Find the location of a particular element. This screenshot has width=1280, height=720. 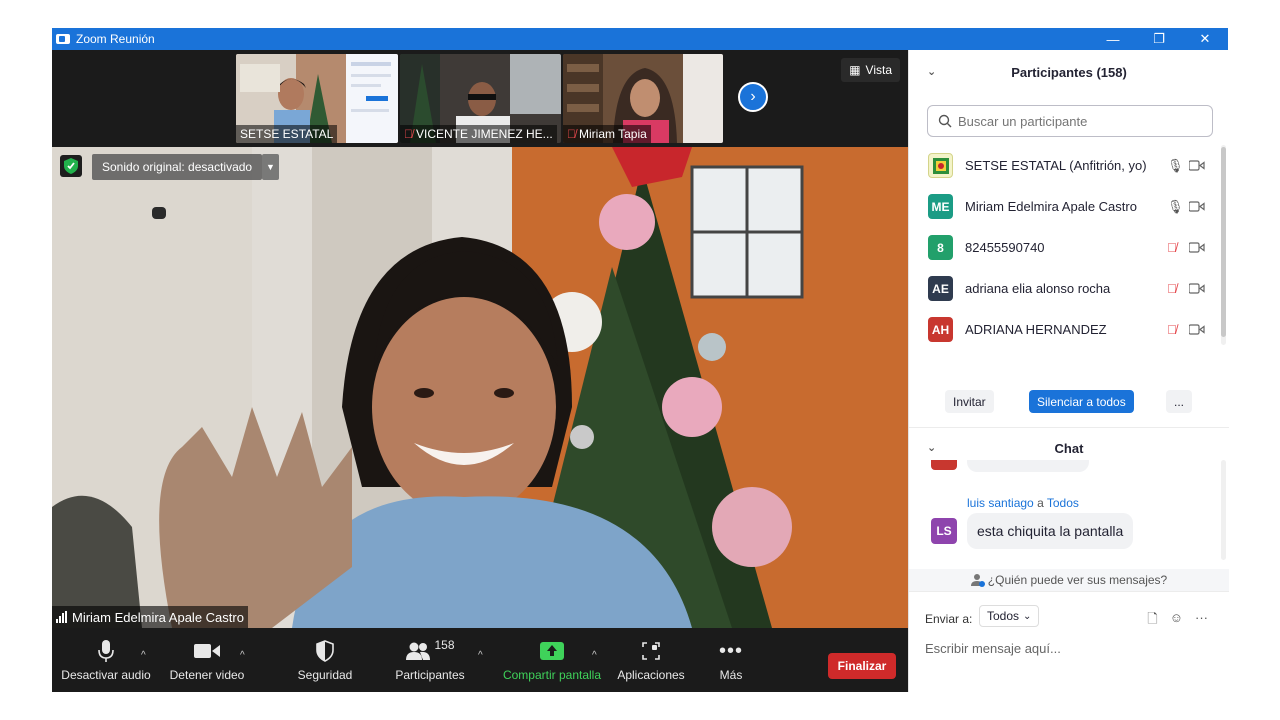

participants-count: 158 is located at coordinates (444, 645).